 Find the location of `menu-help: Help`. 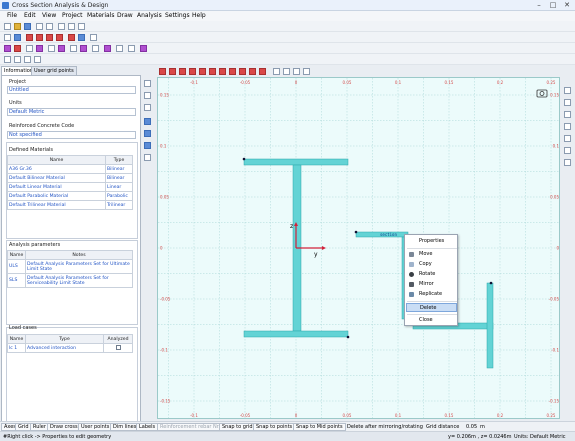

menu-help: Help is located at coordinates (199, 15).